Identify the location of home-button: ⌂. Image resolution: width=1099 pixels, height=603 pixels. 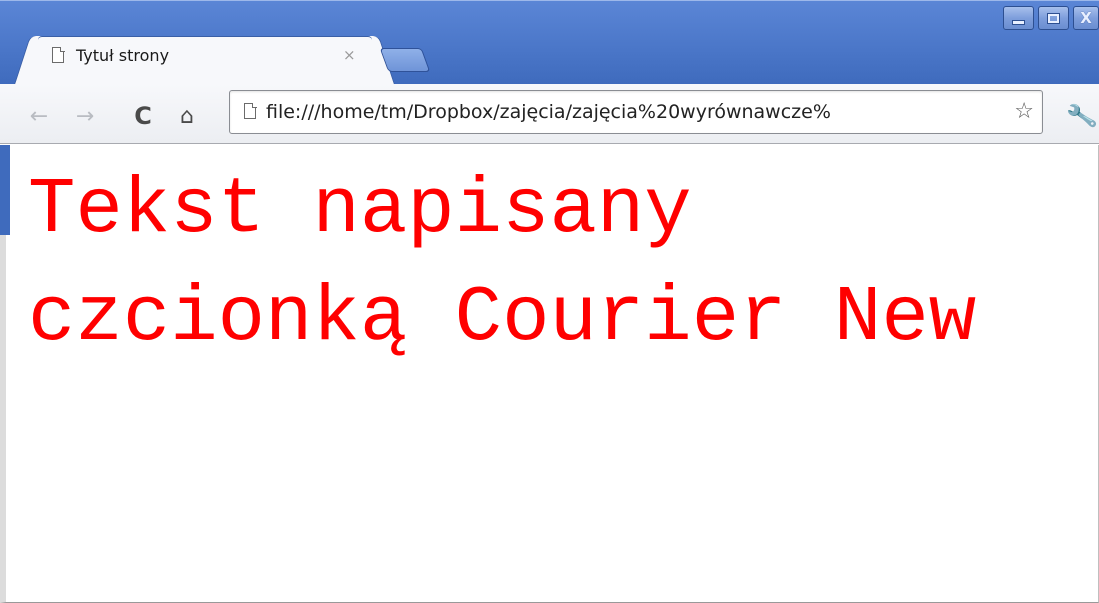
(187, 116).